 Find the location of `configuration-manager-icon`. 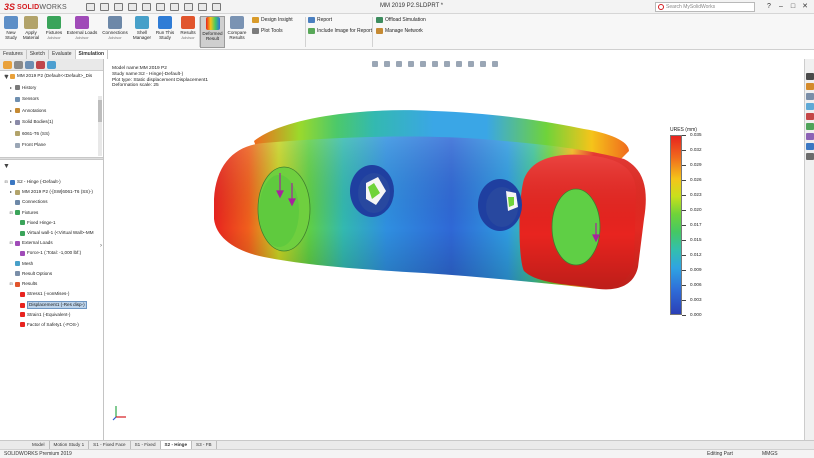

configuration-manager-icon is located at coordinates (29, 65).